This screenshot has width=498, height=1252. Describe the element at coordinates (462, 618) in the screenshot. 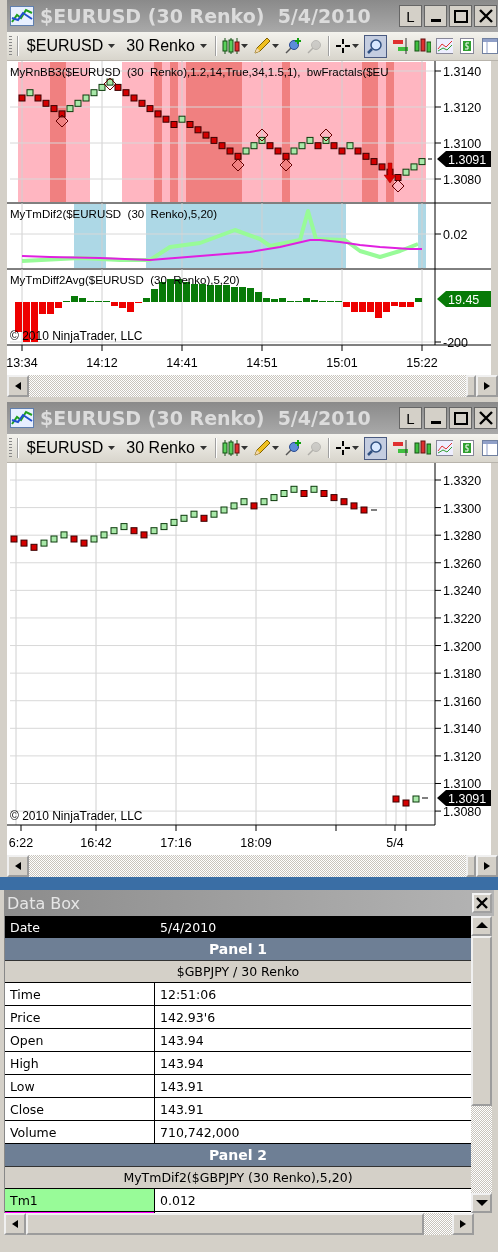

I see `axis-label: 1.3220` at that location.